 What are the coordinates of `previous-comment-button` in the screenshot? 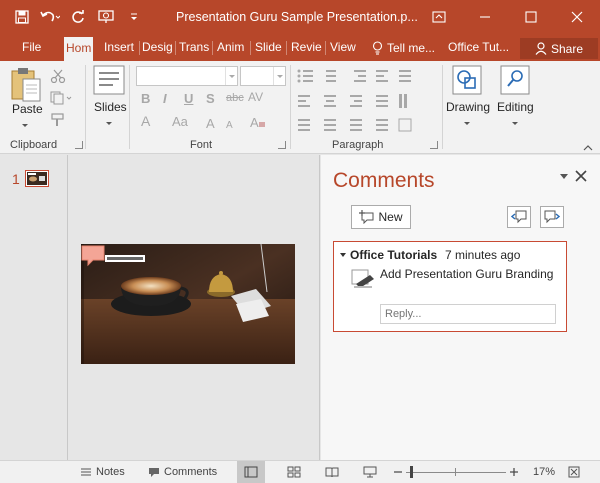 It's located at (519, 217).